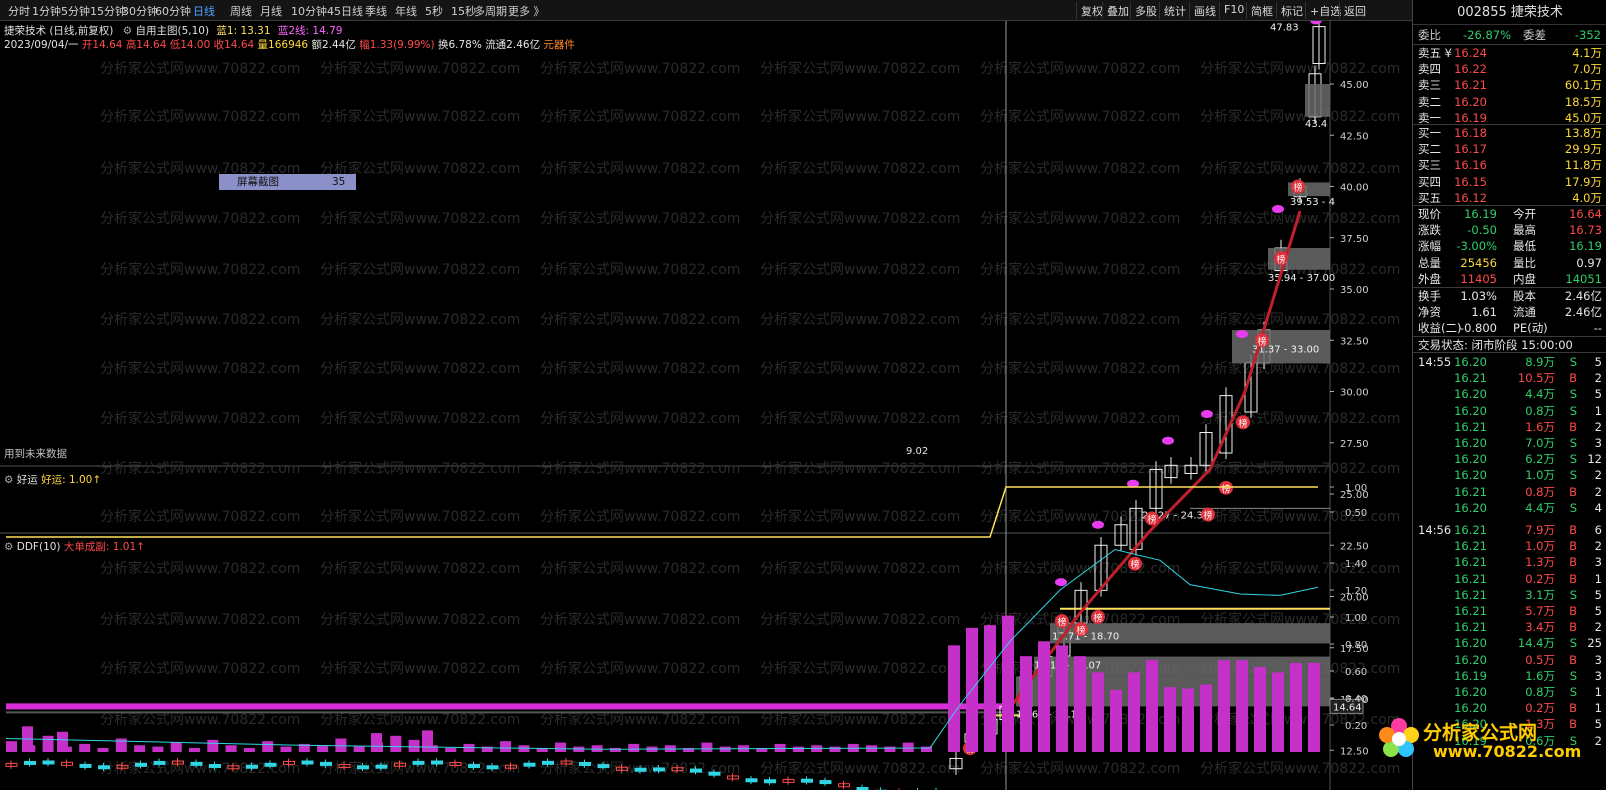  What do you see at coordinates (173, 11) in the screenshot?
I see `period-tab: 60分钟` at bounding box center [173, 11].